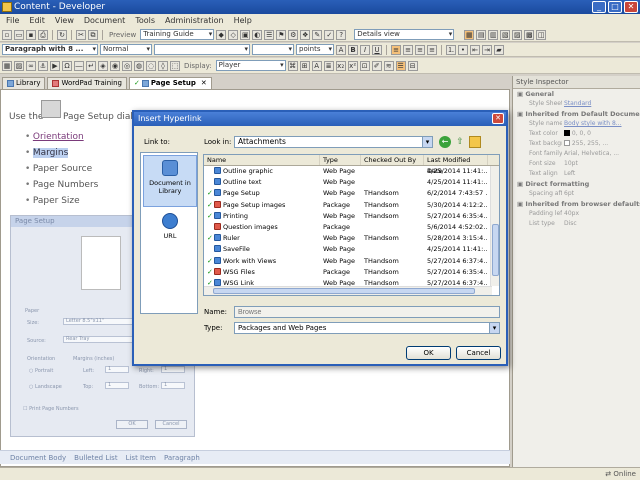 Image resolution: width=640 pixels, height=480 pixels. I want to click on break-icon: ↵, so click(91, 65).